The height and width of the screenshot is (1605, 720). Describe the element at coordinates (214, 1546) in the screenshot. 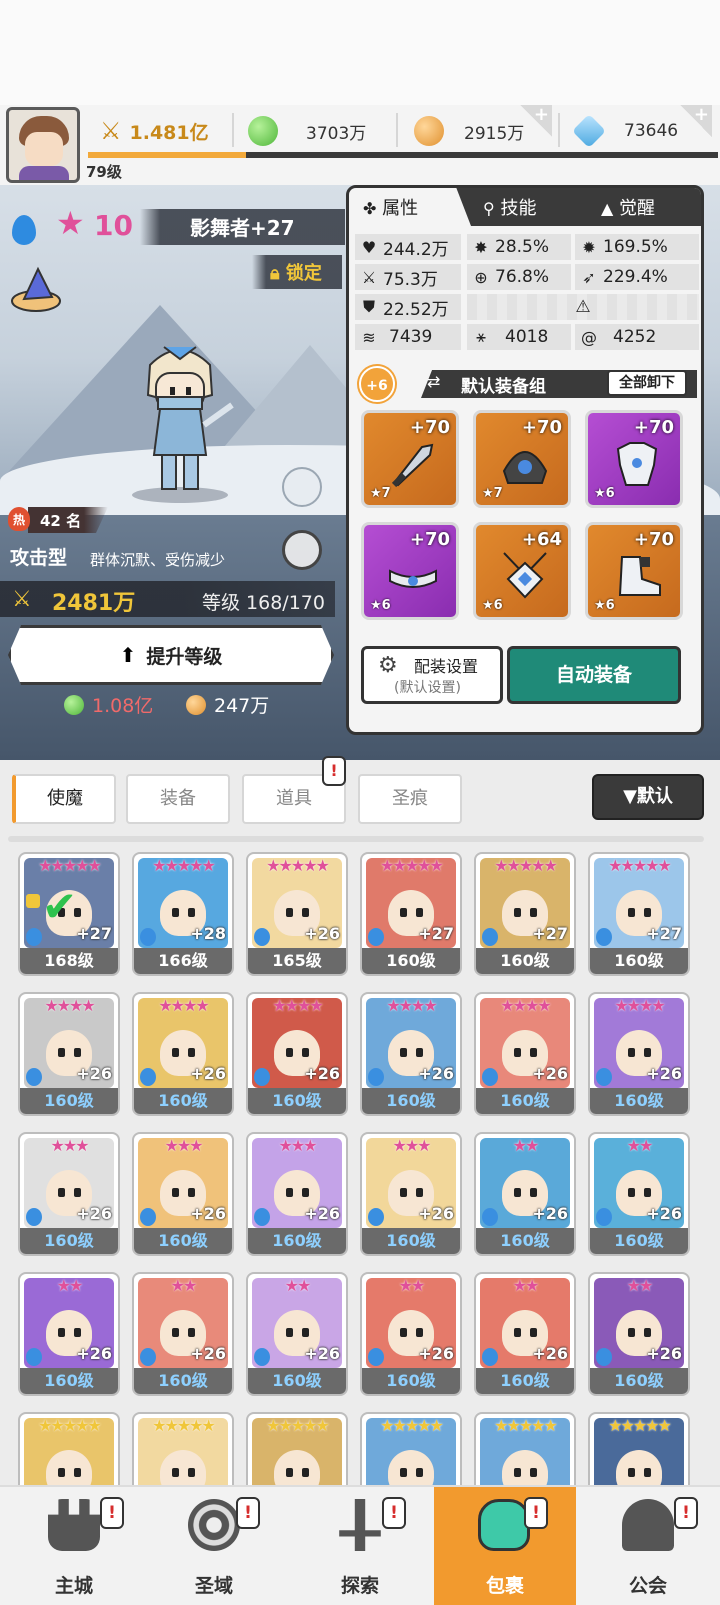

I see `nav-sanctuary: ! 圣域` at that location.